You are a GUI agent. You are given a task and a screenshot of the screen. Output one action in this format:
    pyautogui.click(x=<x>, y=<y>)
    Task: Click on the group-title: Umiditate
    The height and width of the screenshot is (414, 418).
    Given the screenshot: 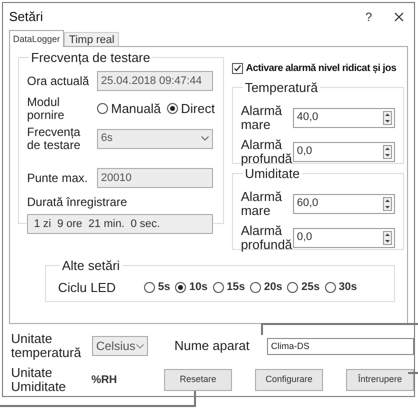 What is the action you would take?
    pyautogui.click(x=272, y=174)
    